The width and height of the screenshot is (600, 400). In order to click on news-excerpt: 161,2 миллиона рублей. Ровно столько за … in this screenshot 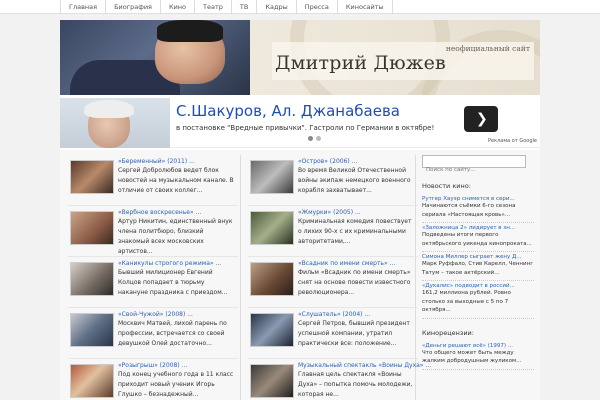, I will do `click(466, 301)`.